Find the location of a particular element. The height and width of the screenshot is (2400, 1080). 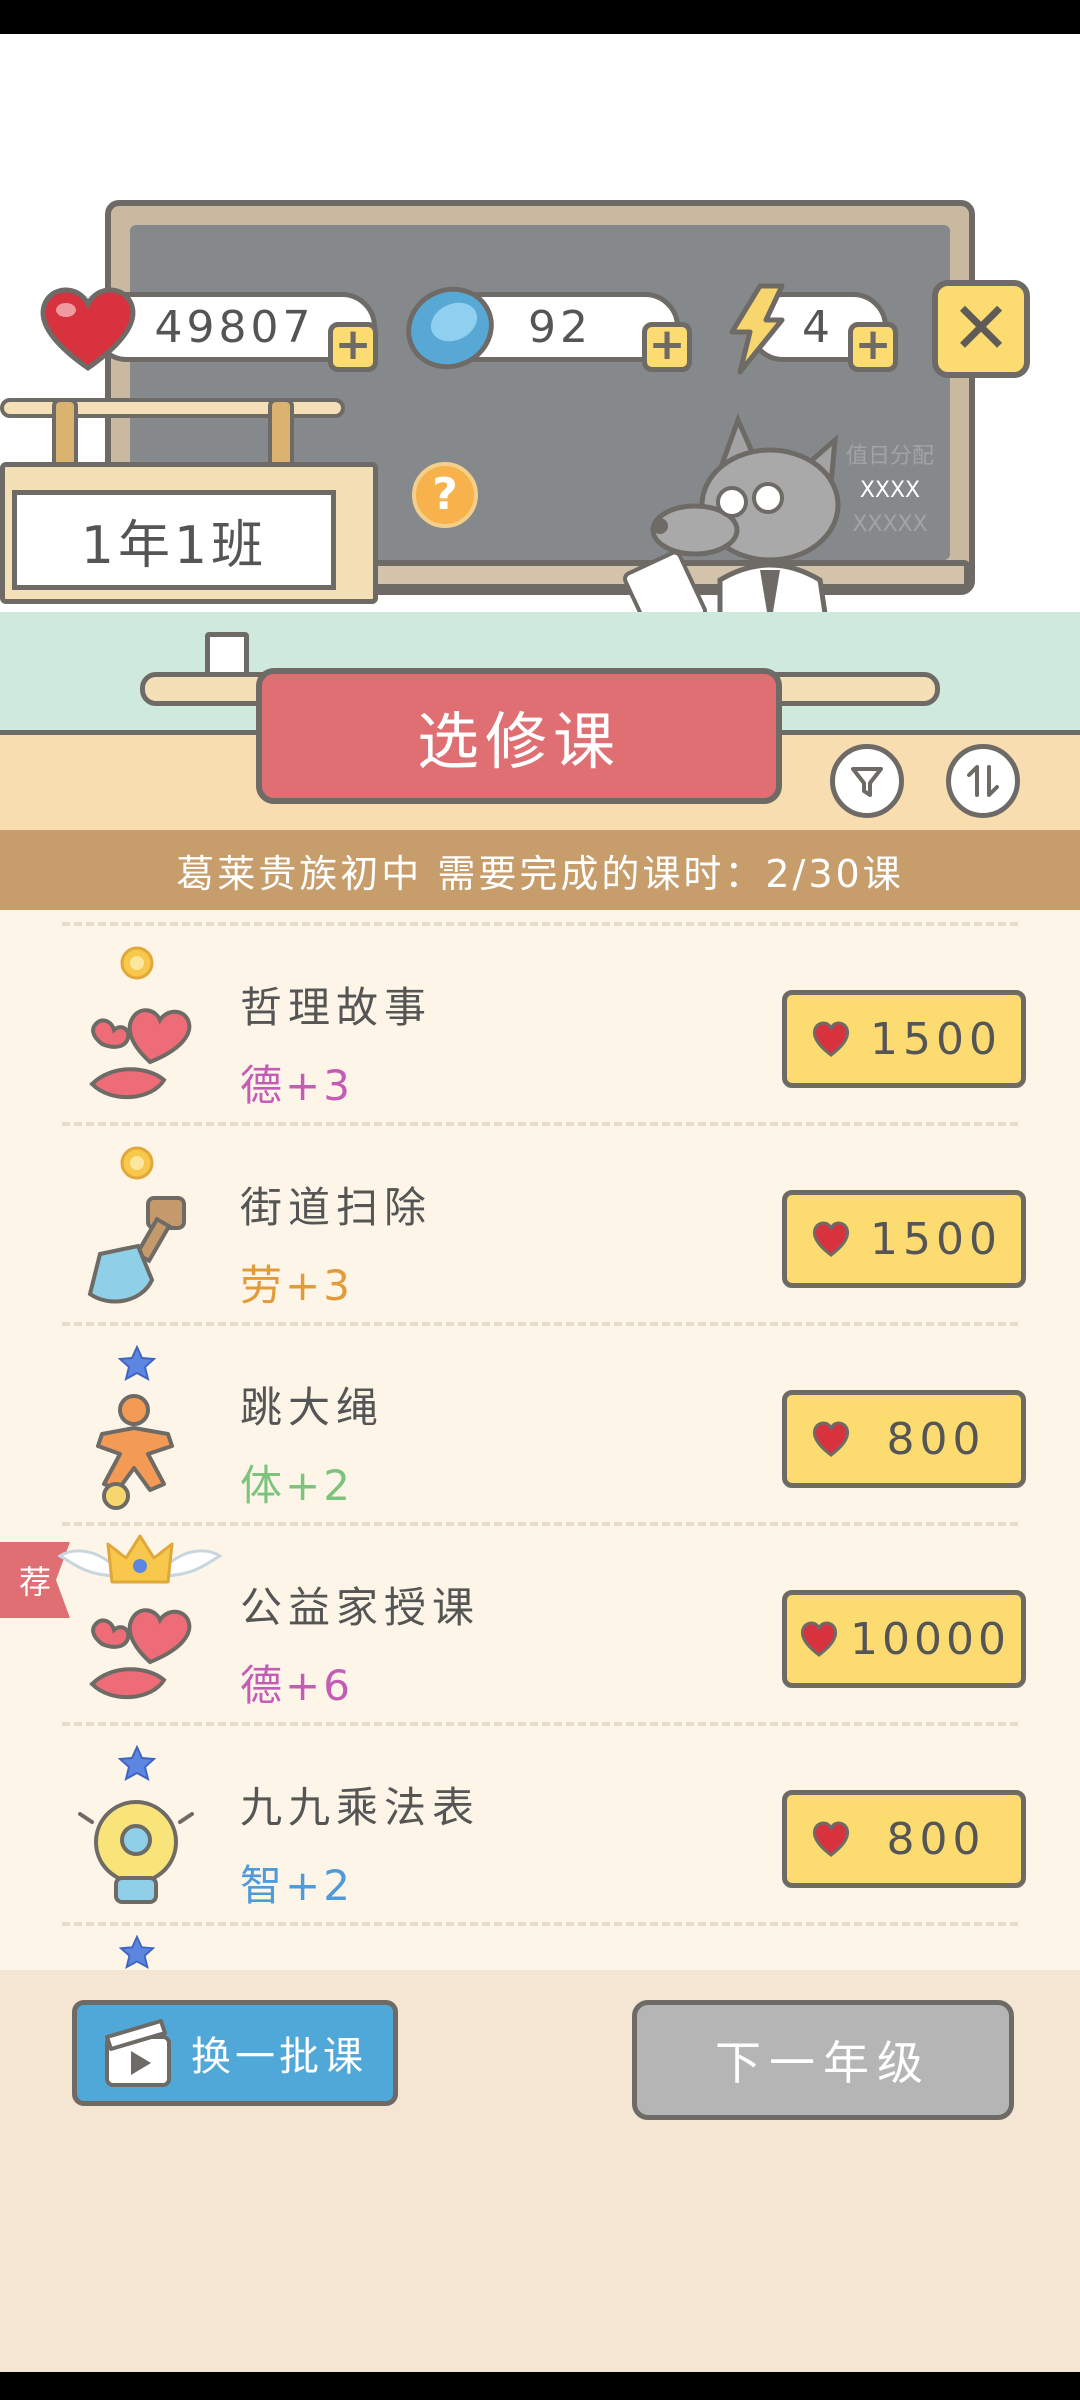

coins-value: 92 is located at coordinates (560, 327).